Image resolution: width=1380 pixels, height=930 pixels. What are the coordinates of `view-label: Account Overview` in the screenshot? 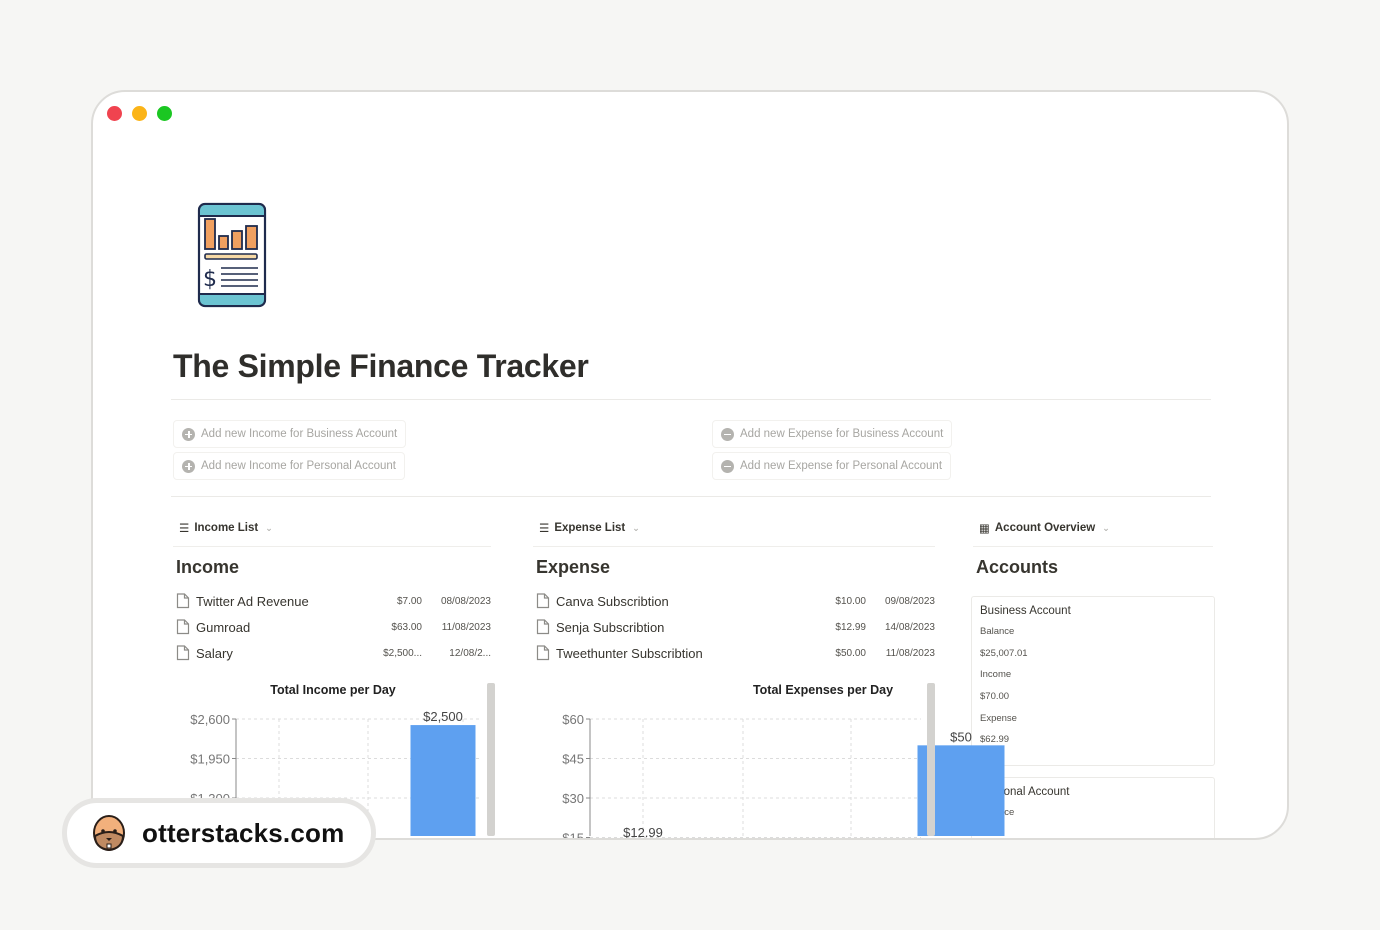 It's located at (1045, 528).